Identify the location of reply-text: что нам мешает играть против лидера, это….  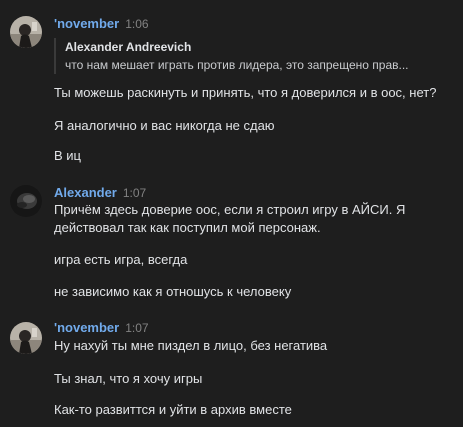
(237, 65).